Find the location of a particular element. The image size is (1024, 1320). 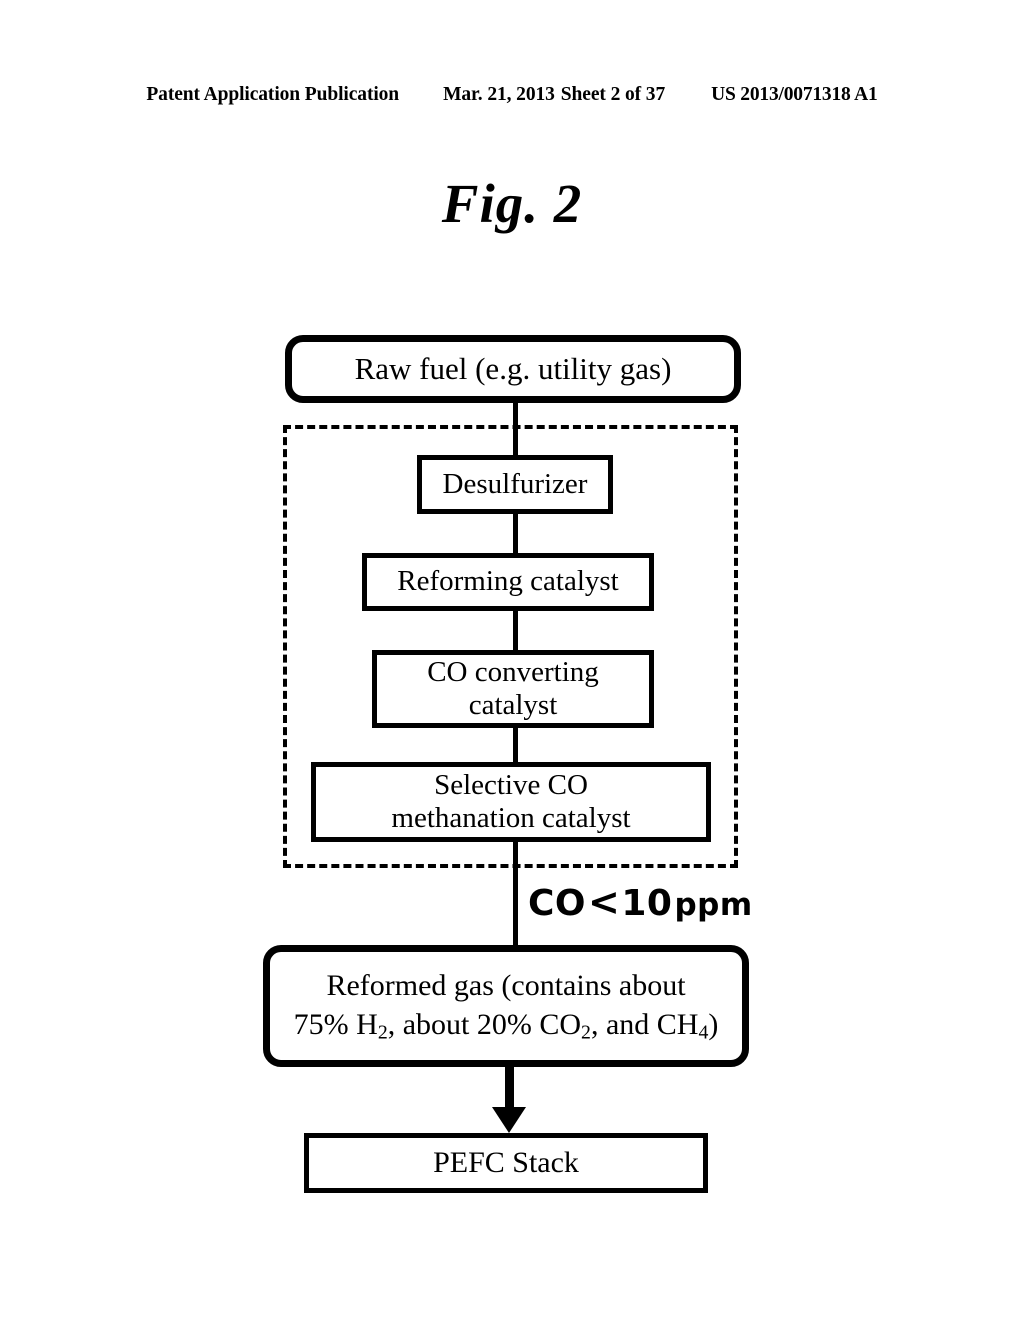

node-pefc-stack-label: PEFC Stack is located at coordinates (506, 1162).